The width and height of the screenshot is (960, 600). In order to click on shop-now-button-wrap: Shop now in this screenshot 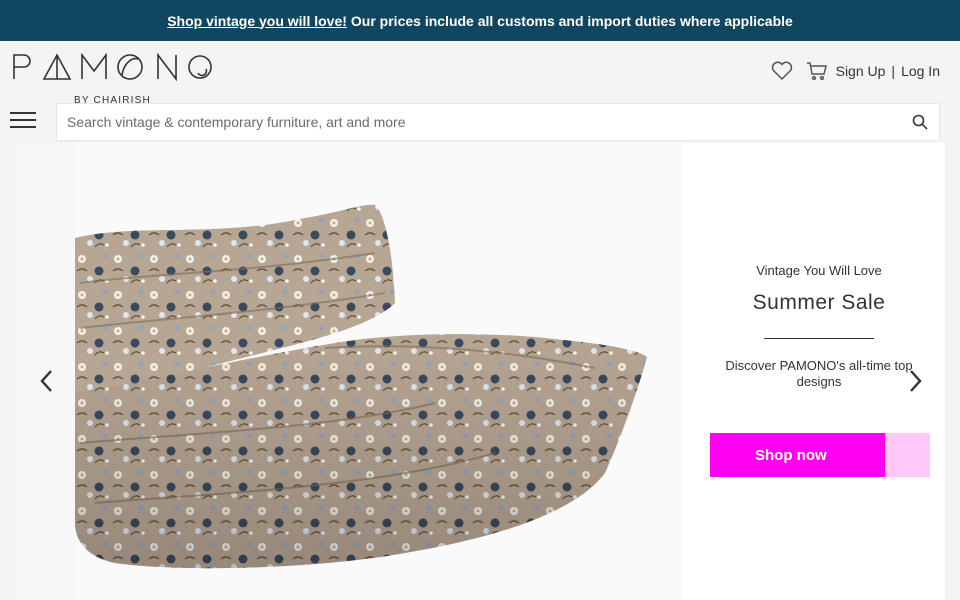, I will do `click(820, 455)`.